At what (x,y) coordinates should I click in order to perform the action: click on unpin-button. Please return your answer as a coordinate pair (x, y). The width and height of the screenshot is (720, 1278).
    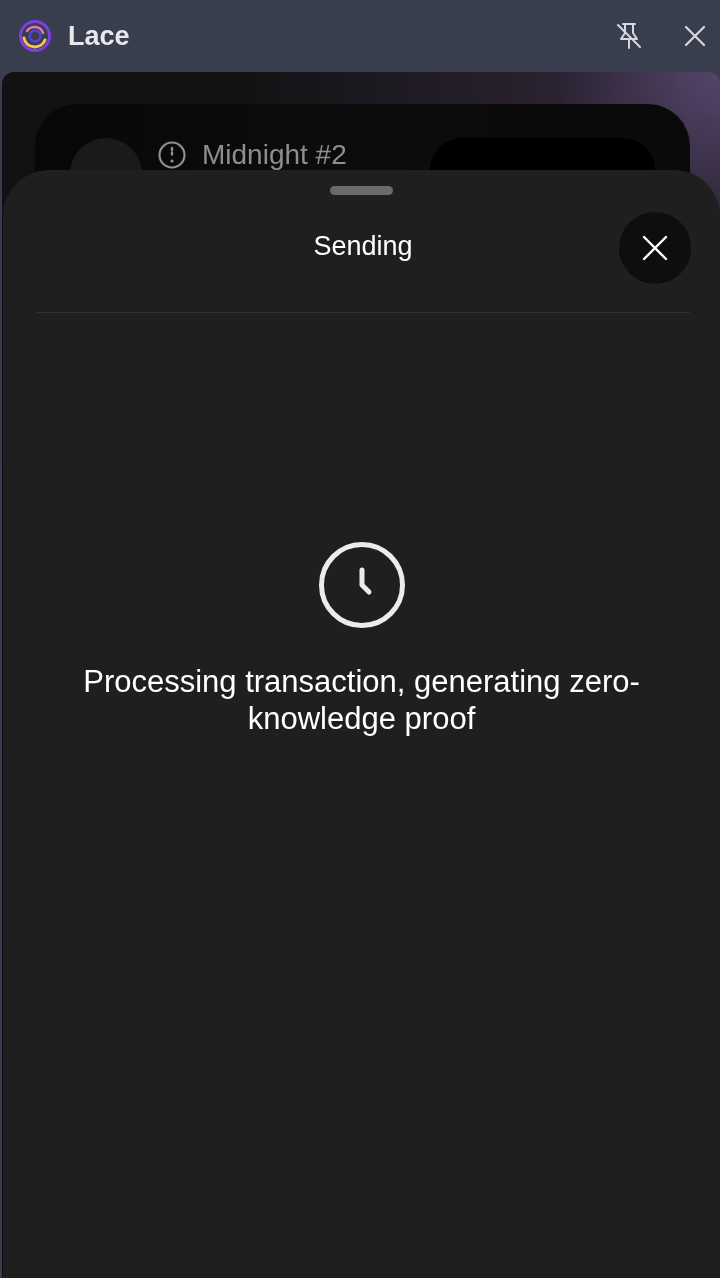
    Looking at the image, I should click on (629, 36).